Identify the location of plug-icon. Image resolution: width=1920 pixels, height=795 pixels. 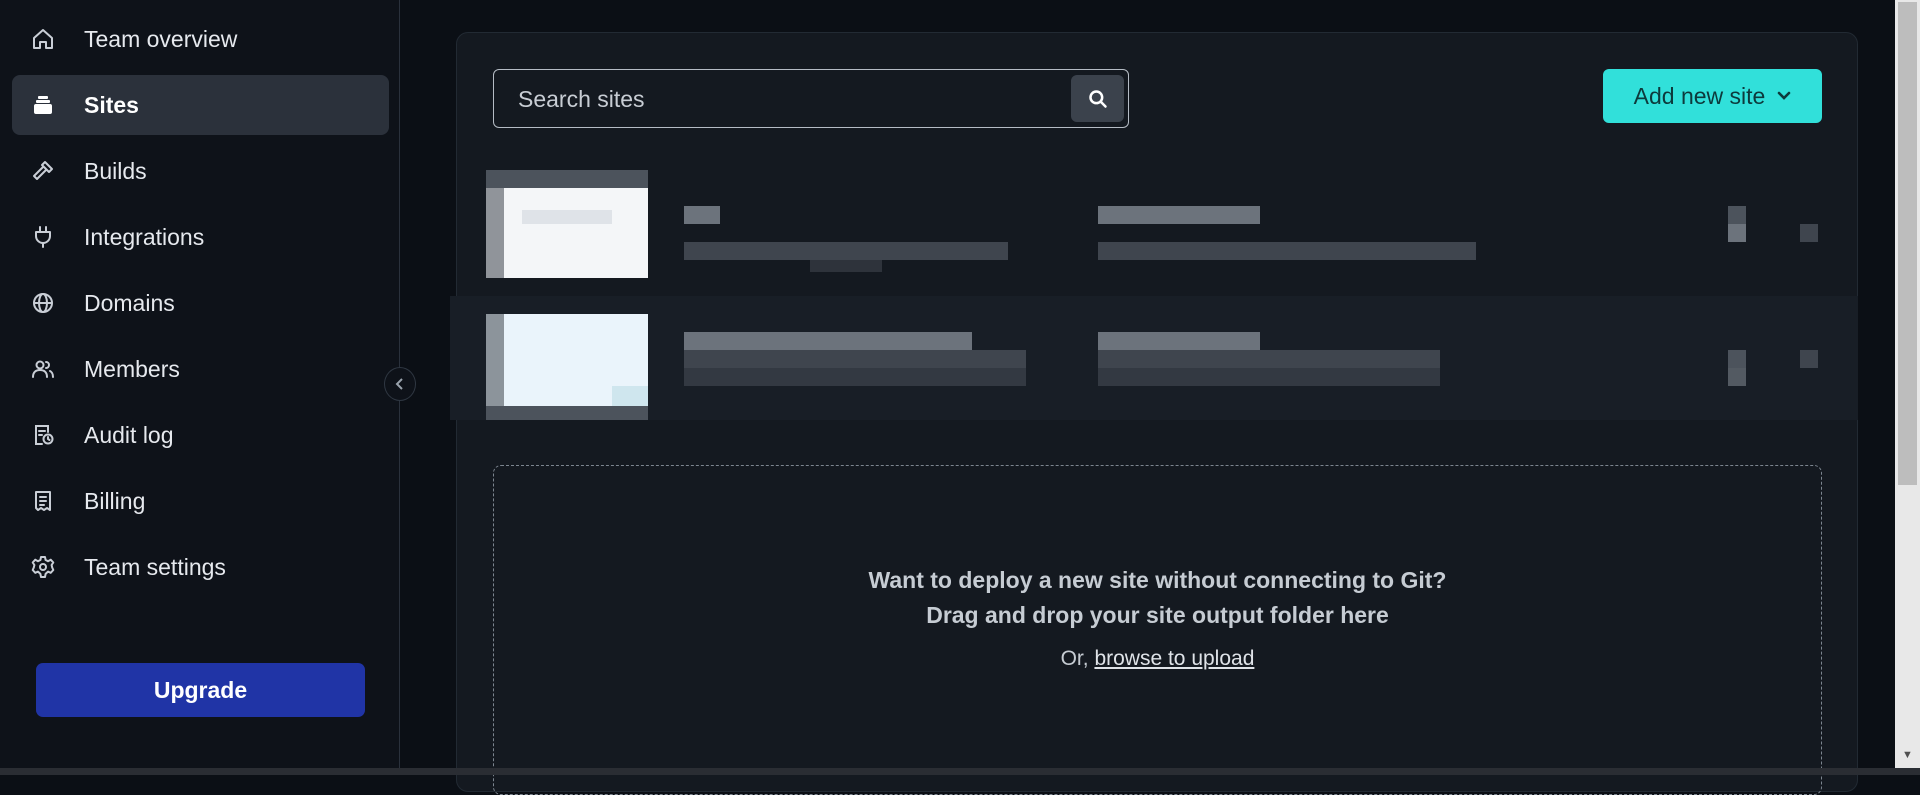
(43, 237).